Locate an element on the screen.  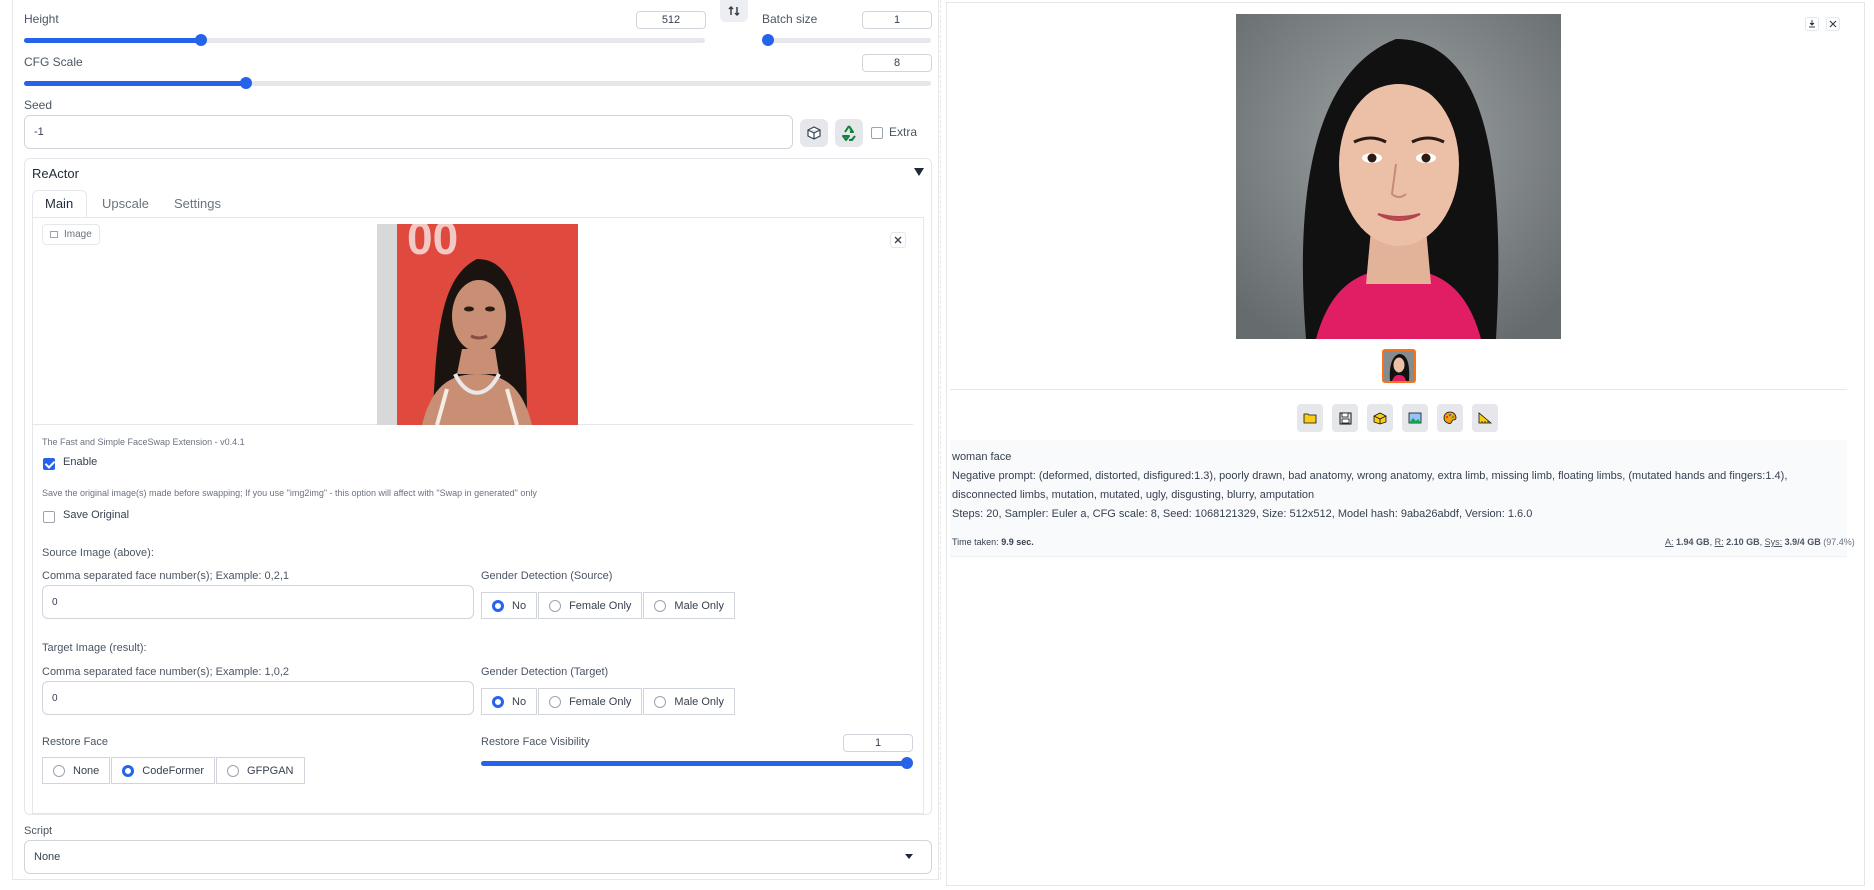
gender-target-option-no: No is located at coordinates (509, 701).